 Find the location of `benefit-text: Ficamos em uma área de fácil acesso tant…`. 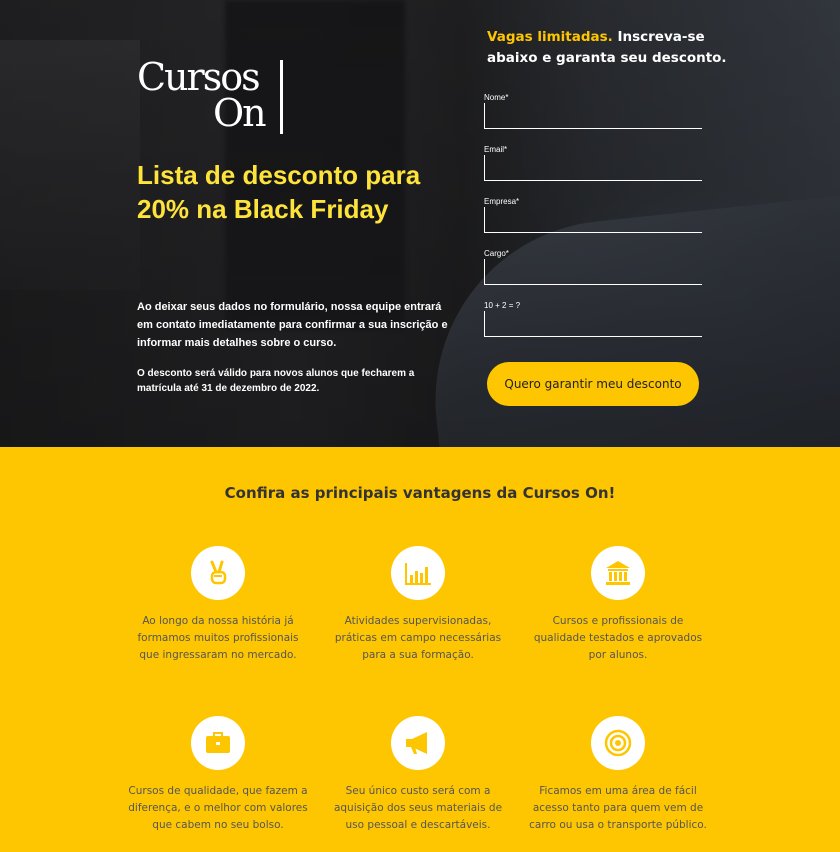

benefit-text: Ficamos em uma área de fácil acesso tant… is located at coordinates (618, 808).